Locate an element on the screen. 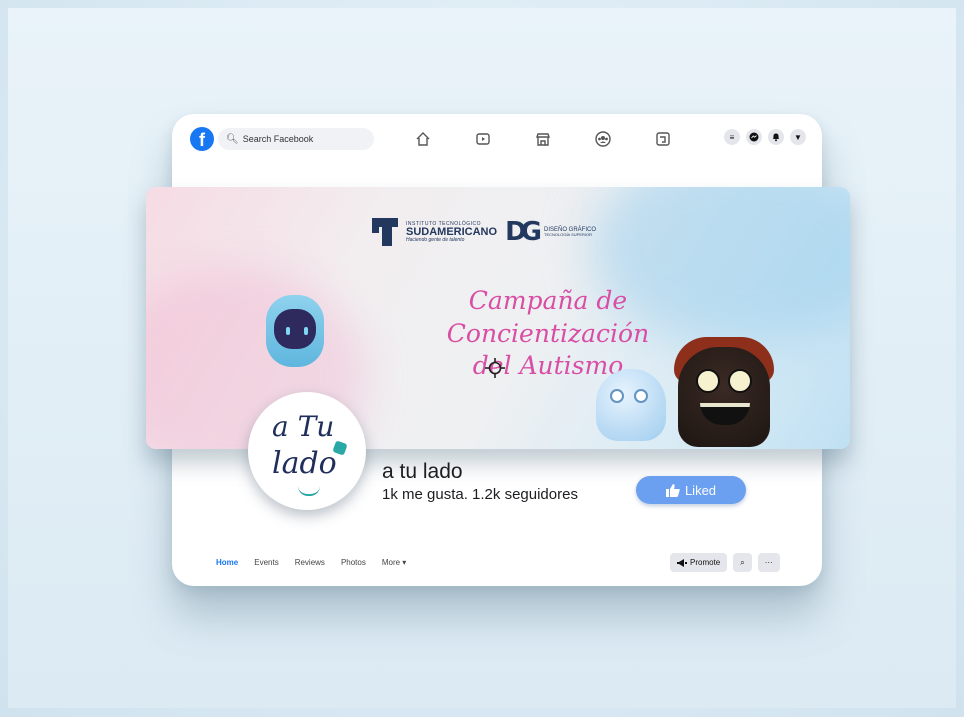  main-nav-icons is located at coordinates (543, 139).